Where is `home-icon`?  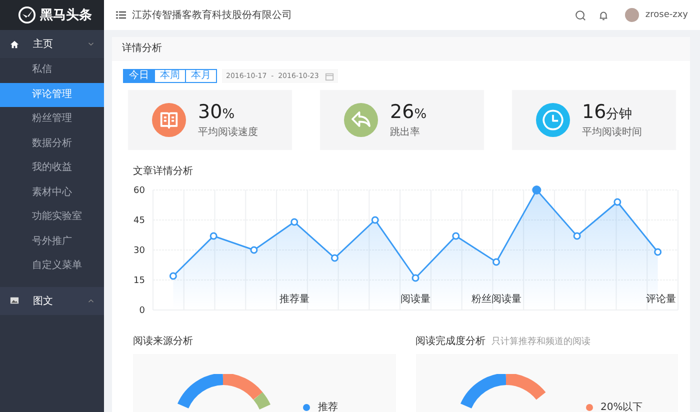
home-icon is located at coordinates (14, 44).